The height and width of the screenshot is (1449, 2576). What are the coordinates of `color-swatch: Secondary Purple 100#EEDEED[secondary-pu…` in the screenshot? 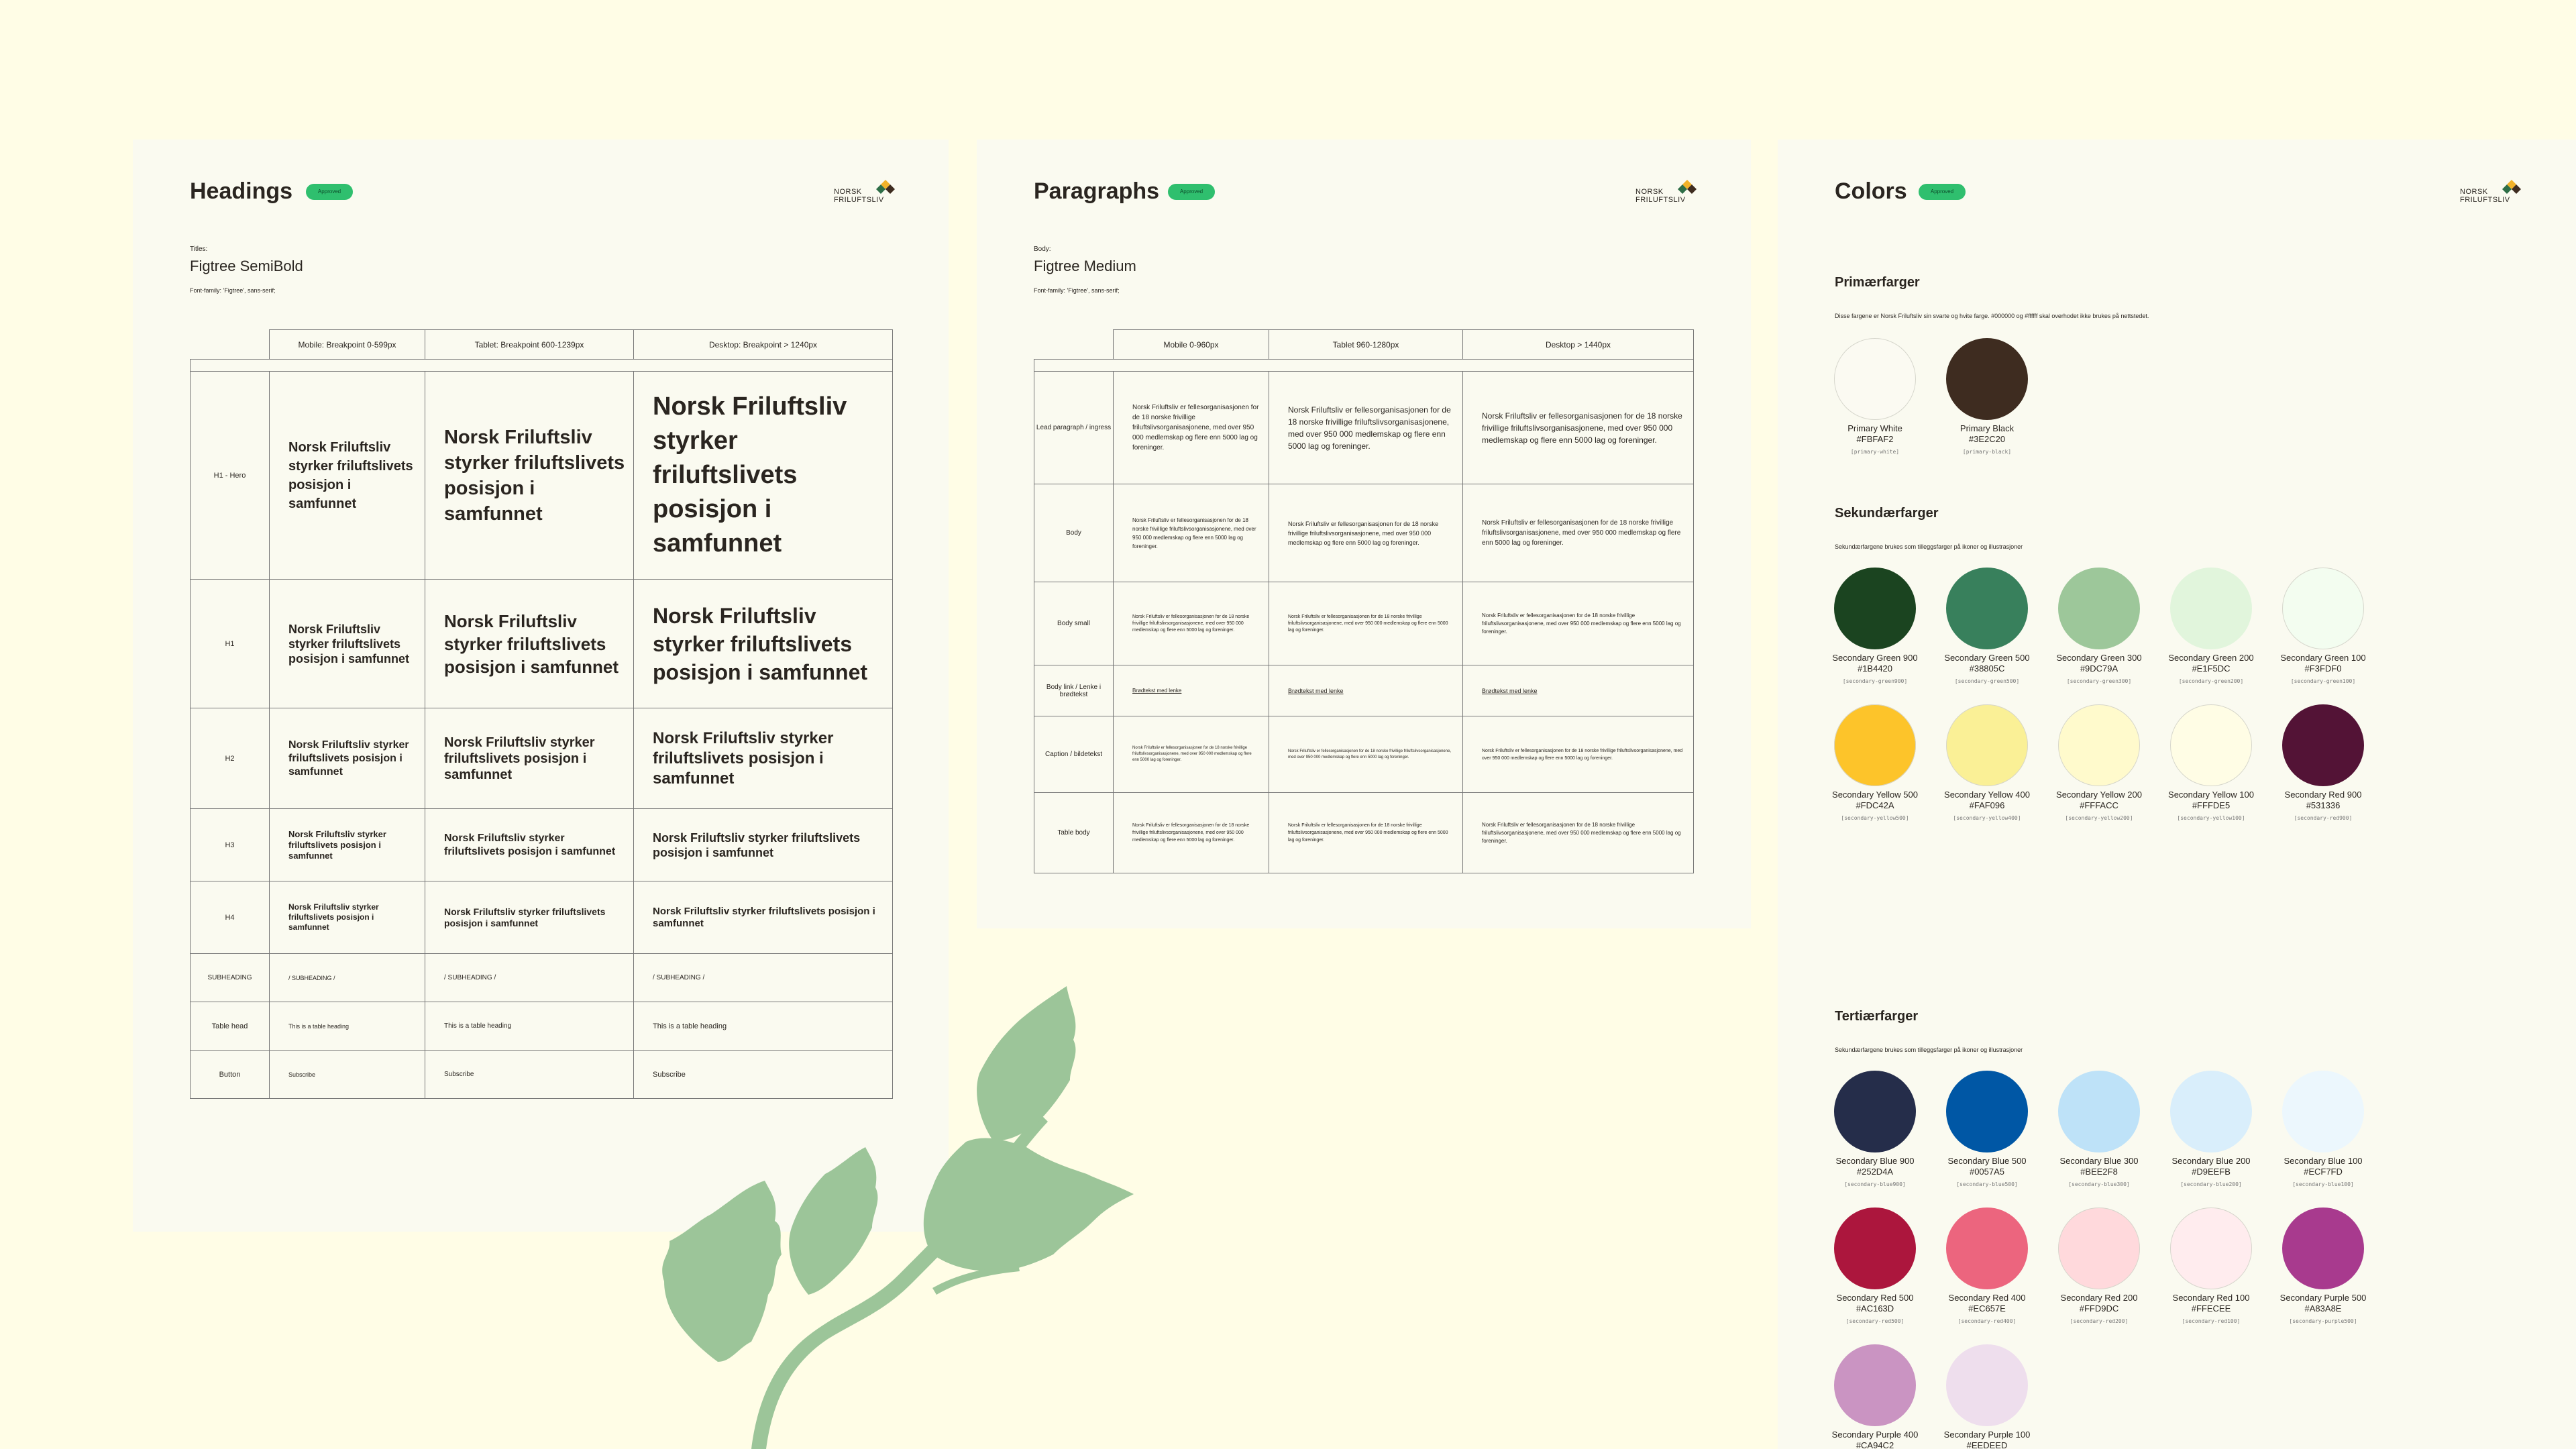 It's located at (1987, 1396).